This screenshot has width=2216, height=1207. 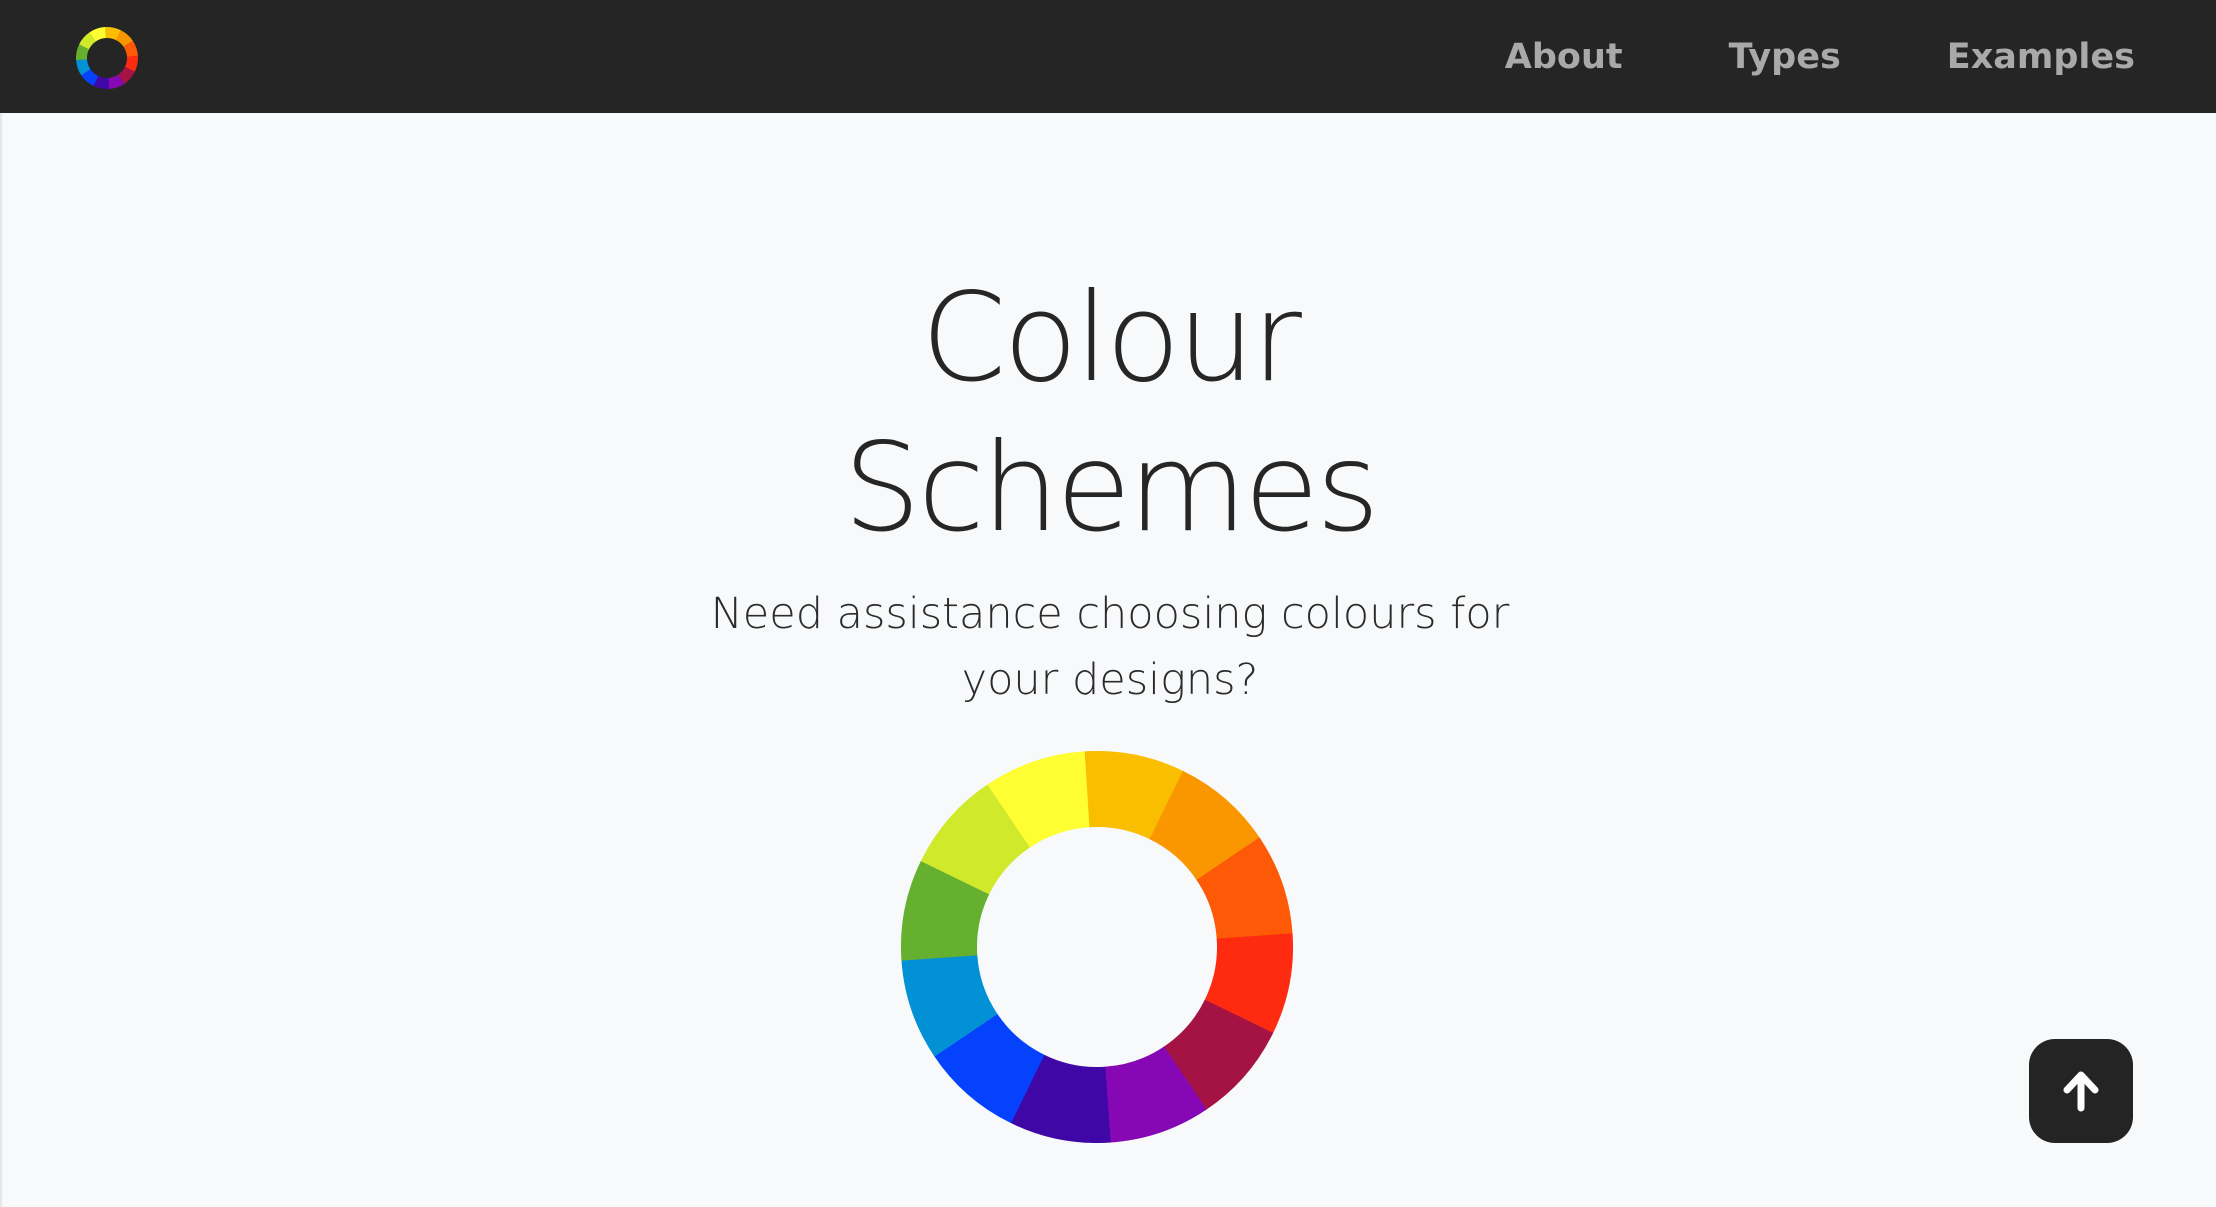 I want to click on nav-link-types: Types, so click(x=1785, y=57).